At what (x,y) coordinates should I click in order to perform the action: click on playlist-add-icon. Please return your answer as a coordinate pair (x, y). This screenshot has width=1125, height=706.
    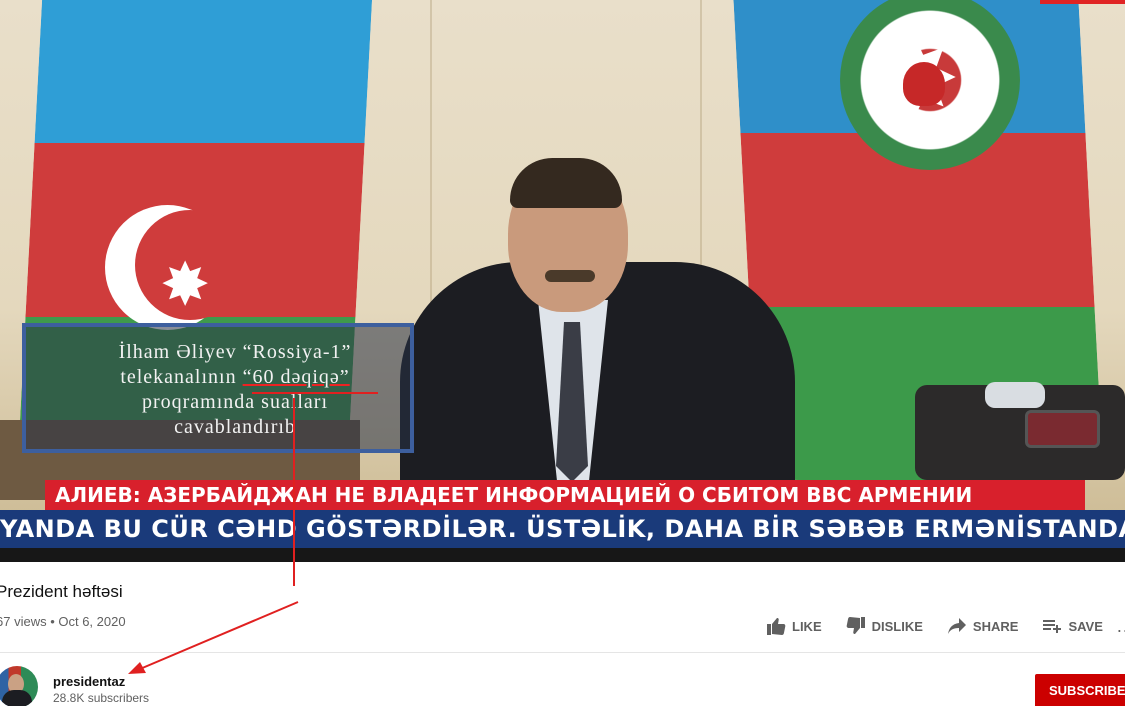
    Looking at the image, I should click on (1052, 626).